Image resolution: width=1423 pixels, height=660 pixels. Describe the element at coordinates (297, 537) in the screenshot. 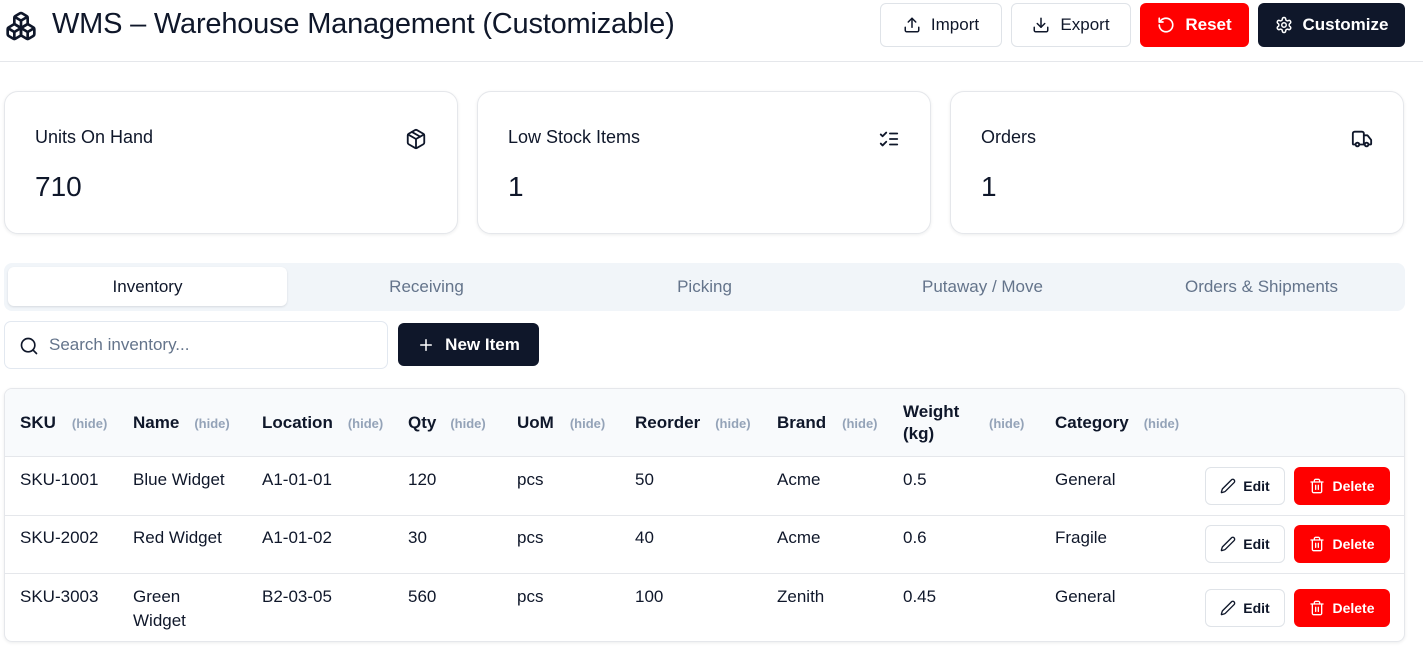

I see `cell-location: A1-01-02` at that location.